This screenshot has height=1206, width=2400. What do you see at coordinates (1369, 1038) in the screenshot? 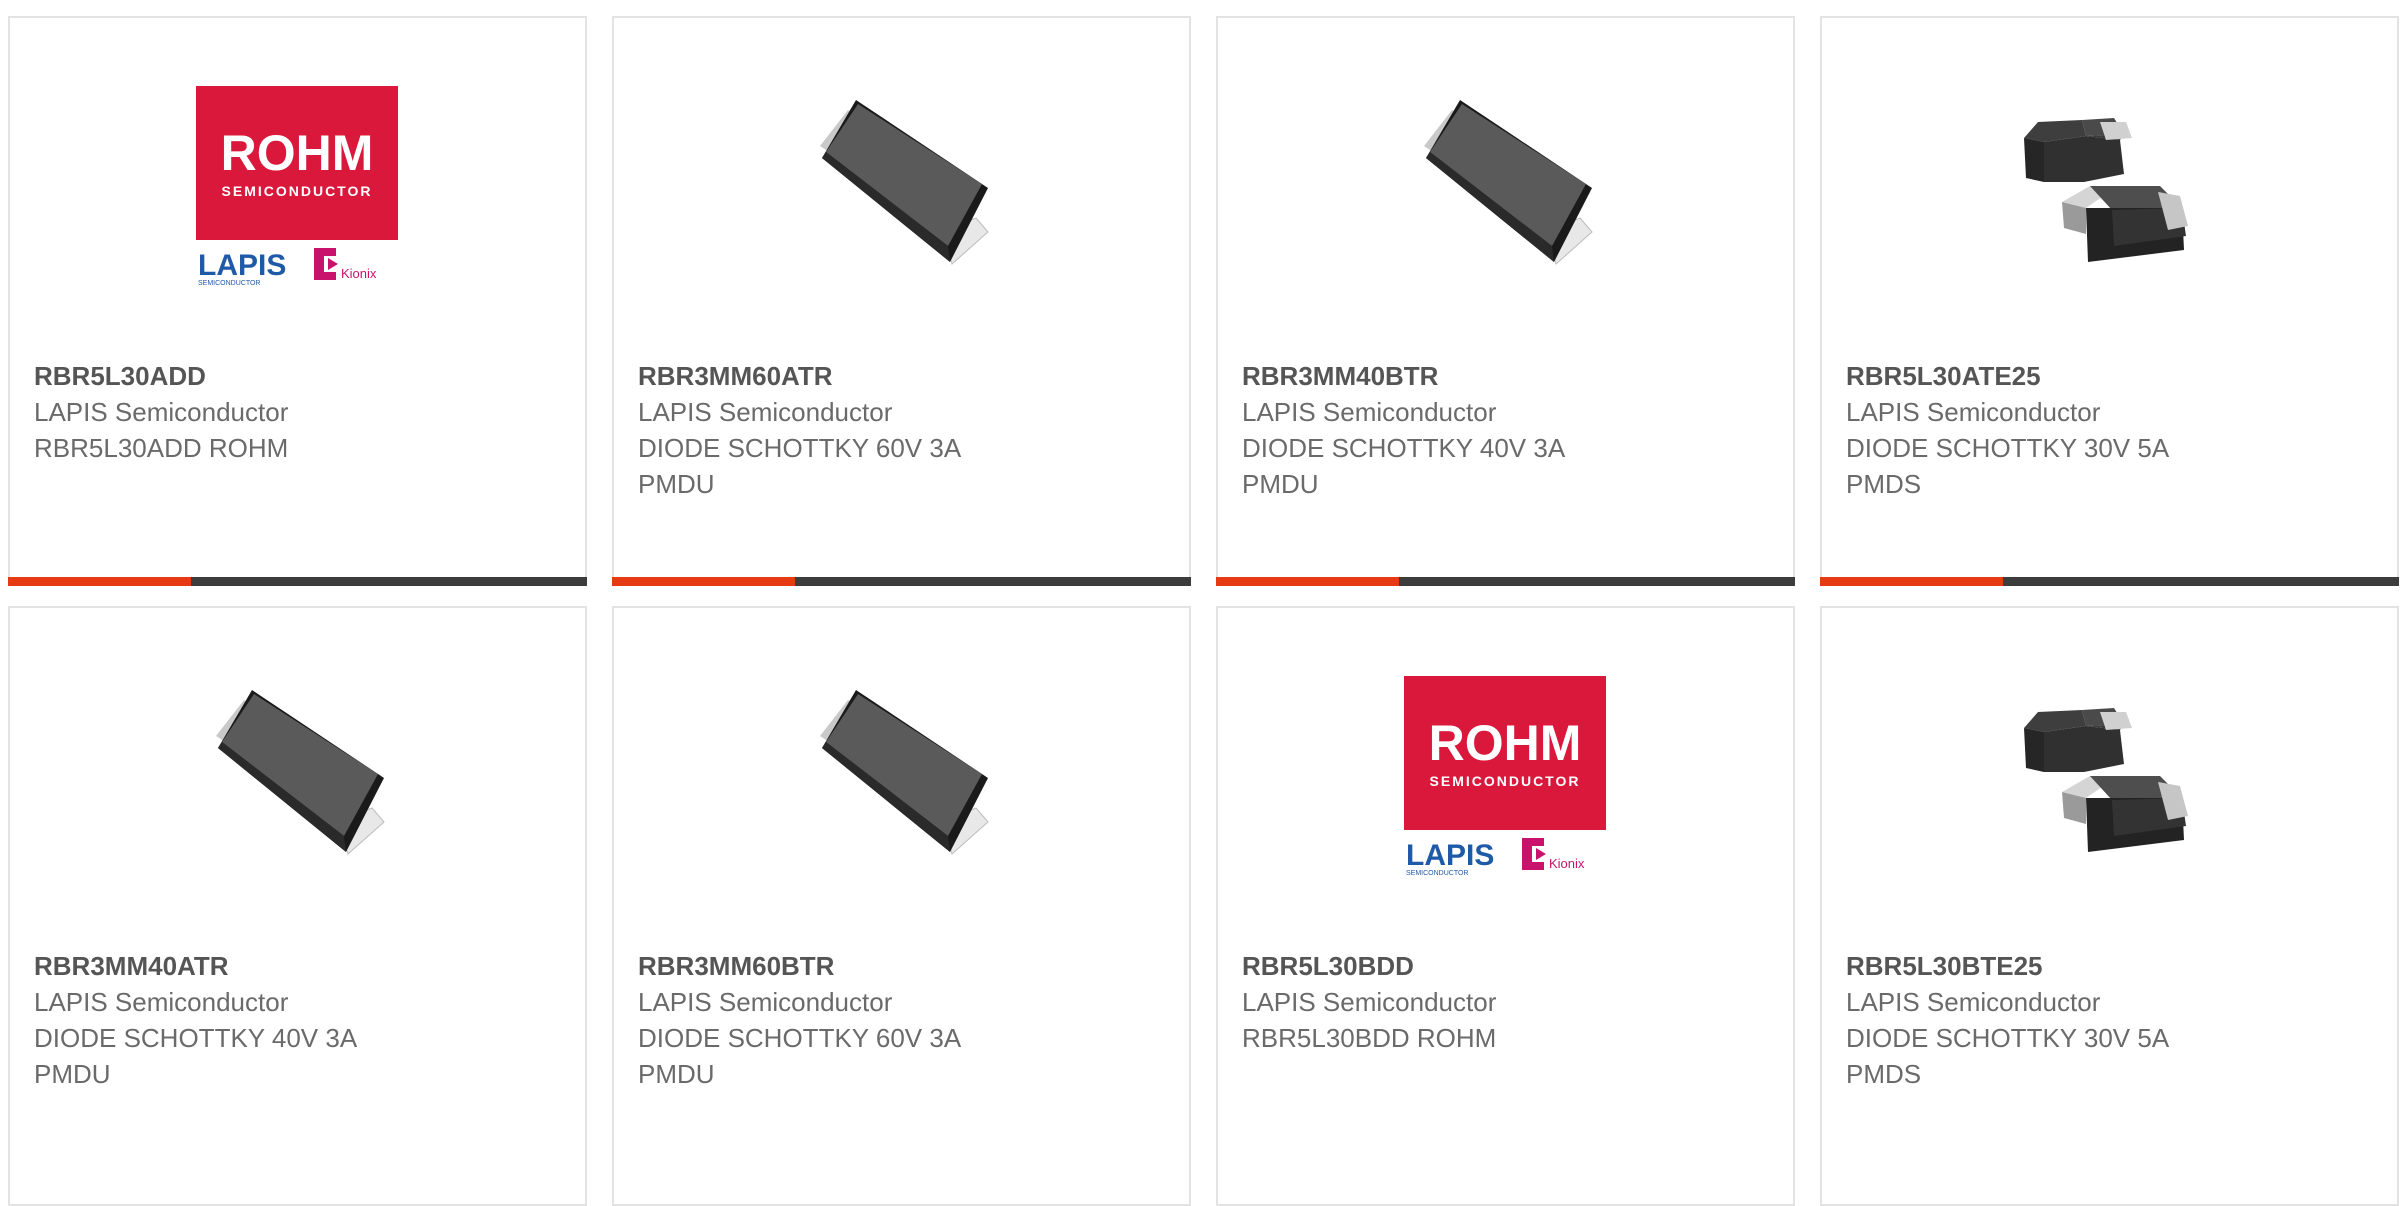
I see `product-description: RBR5L30BDD ROHM` at bounding box center [1369, 1038].